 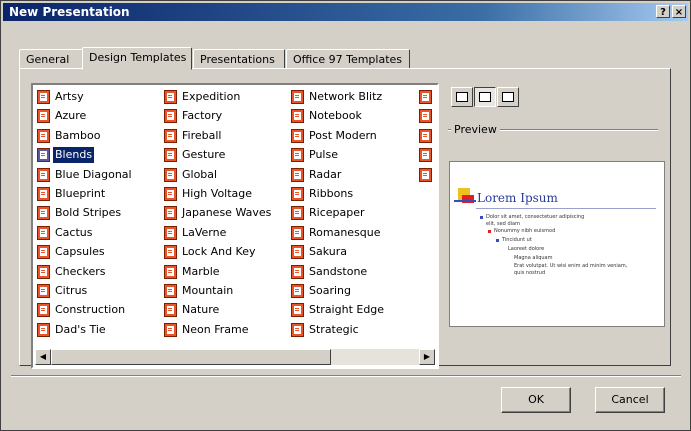 I want to click on template-label: Capsules, so click(x=80, y=252).